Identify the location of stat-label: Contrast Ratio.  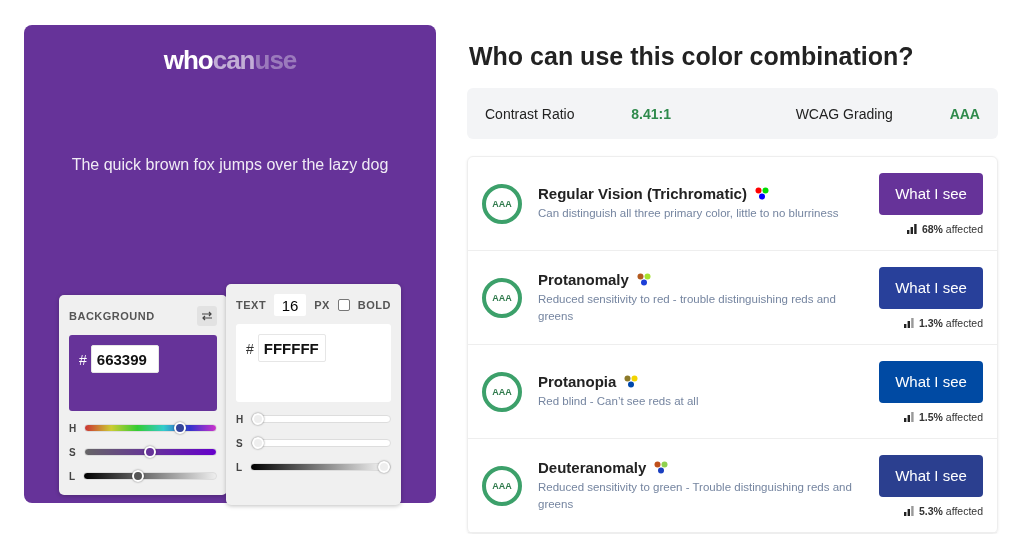
(530, 113).